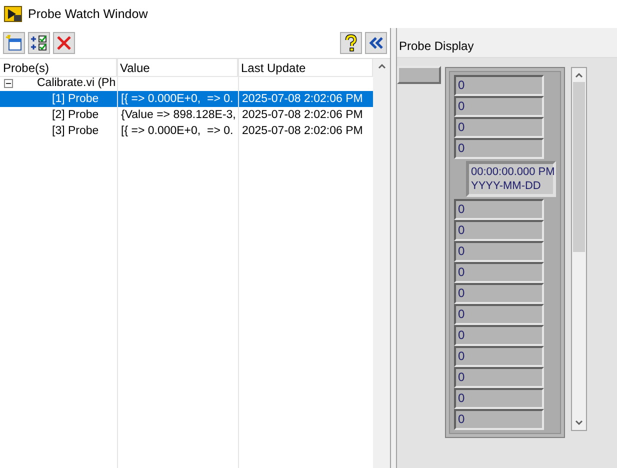 The height and width of the screenshot is (468, 617). I want to click on table-cell: 2025-07-08 2:02:06 PM, so click(305, 99).